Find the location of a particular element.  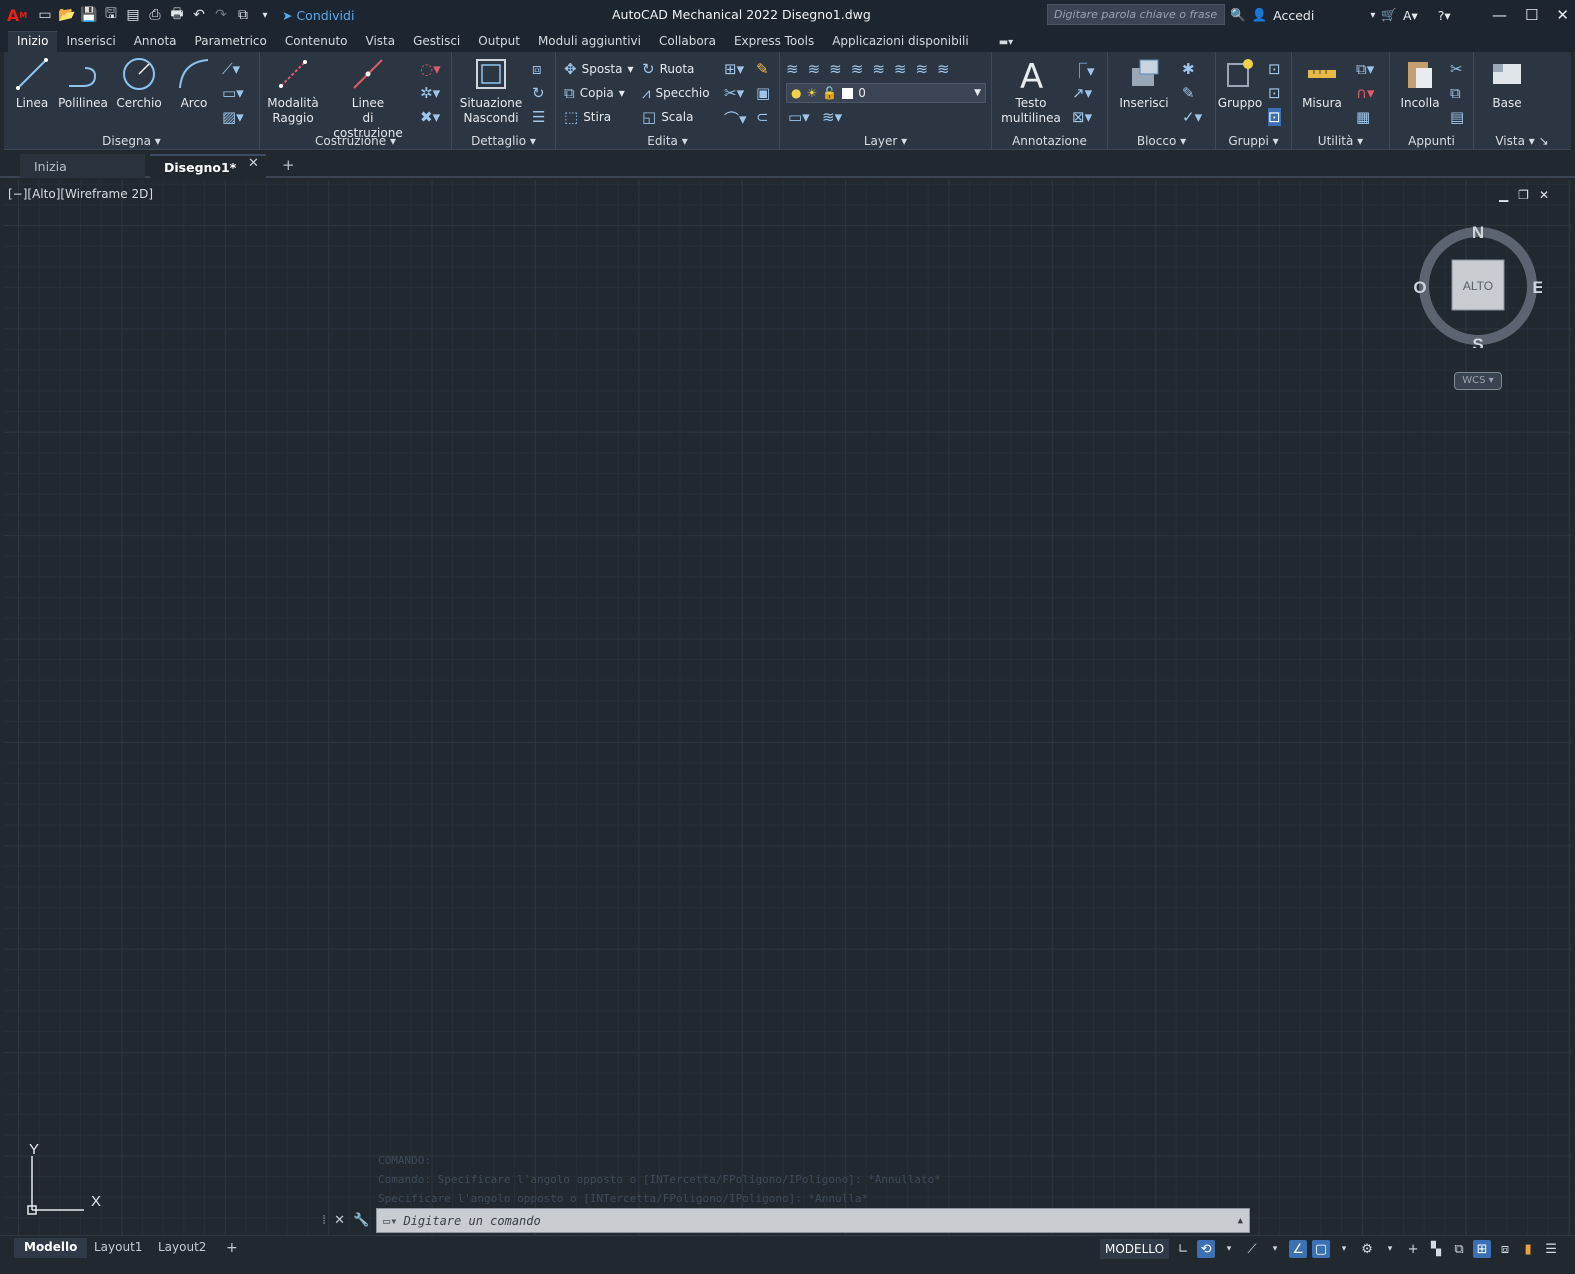

share-button: ➤ Condividi is located at coordinates (318, 15).